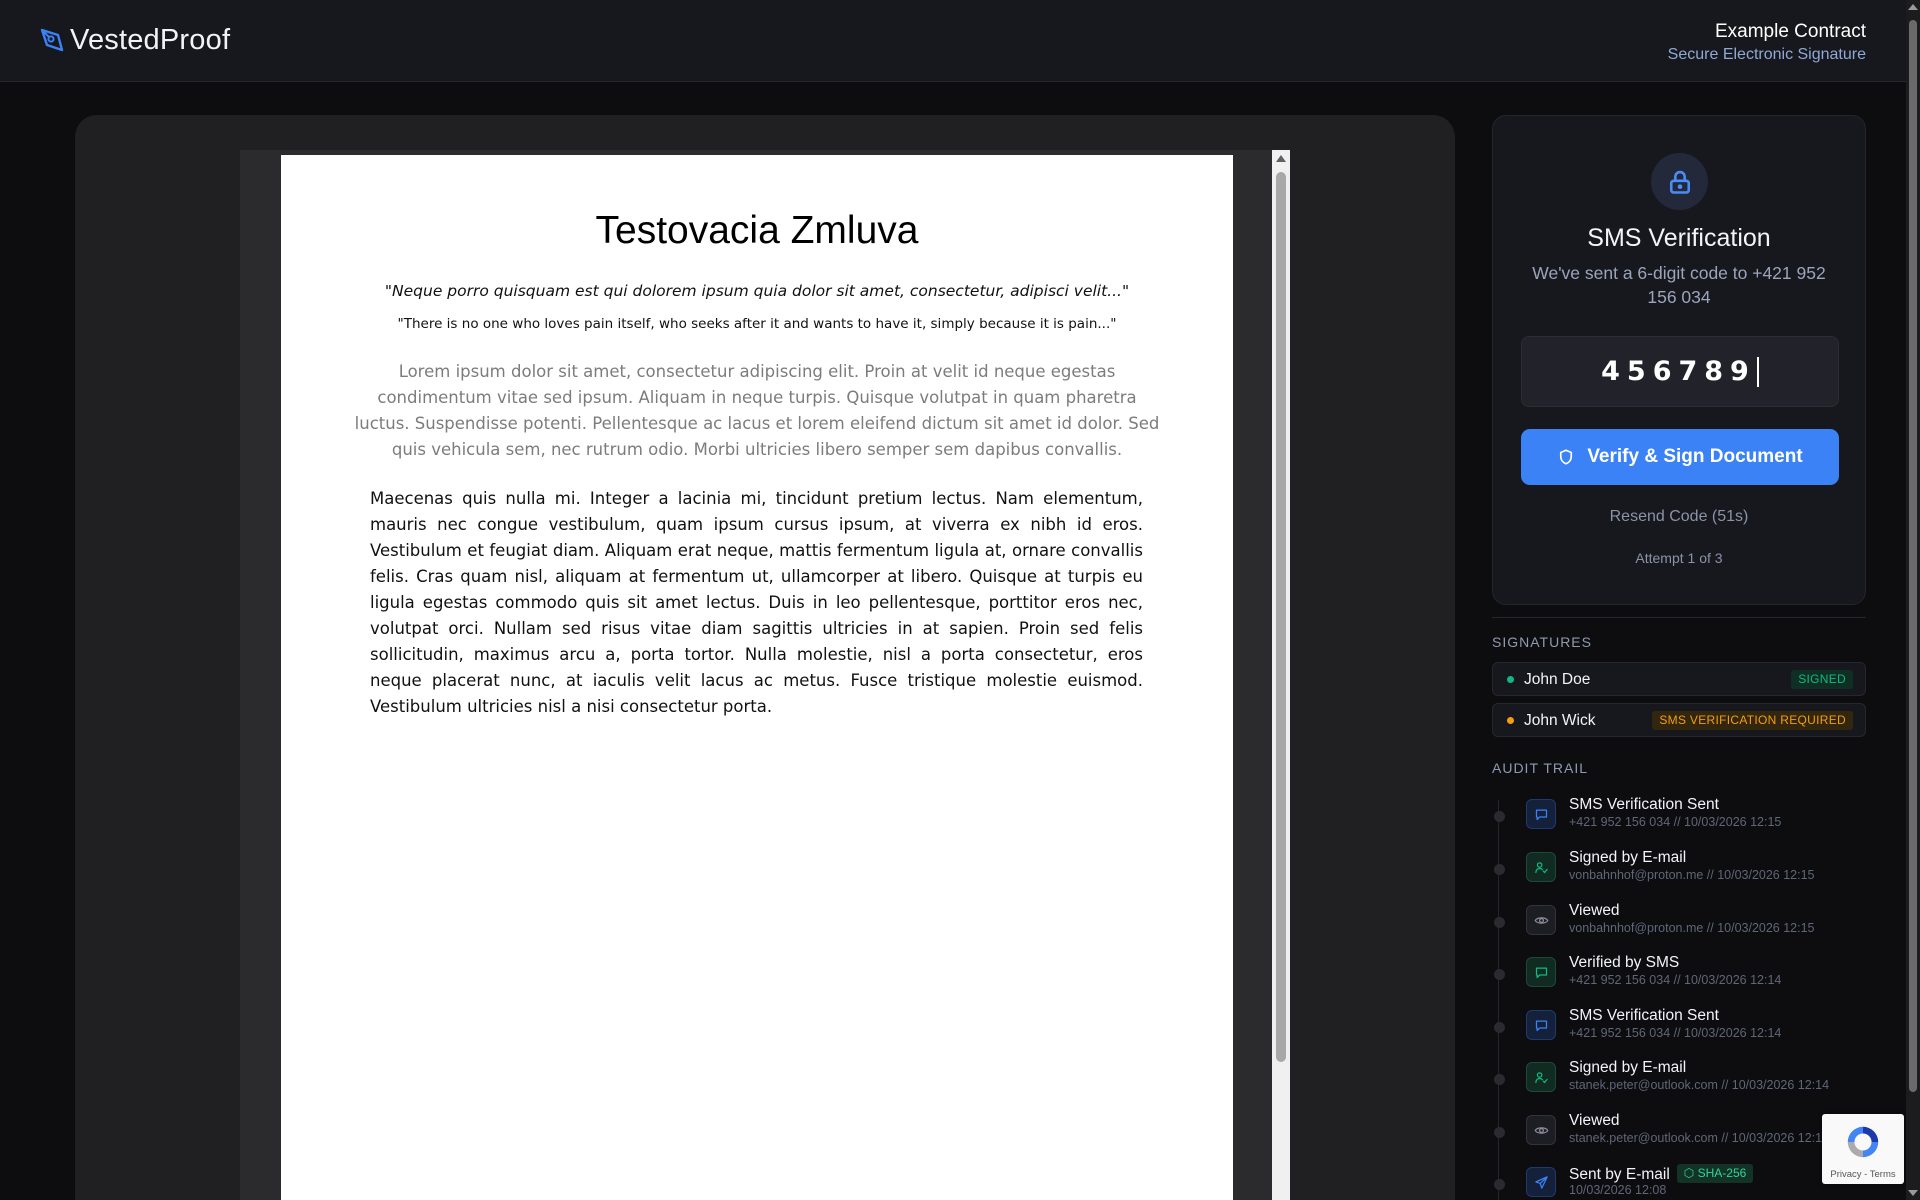 This screenshot has height=1200, width=1920. I want to click on audit-title: Sent by E-mail ⬡ SHA-256, so click(1661, 1174).